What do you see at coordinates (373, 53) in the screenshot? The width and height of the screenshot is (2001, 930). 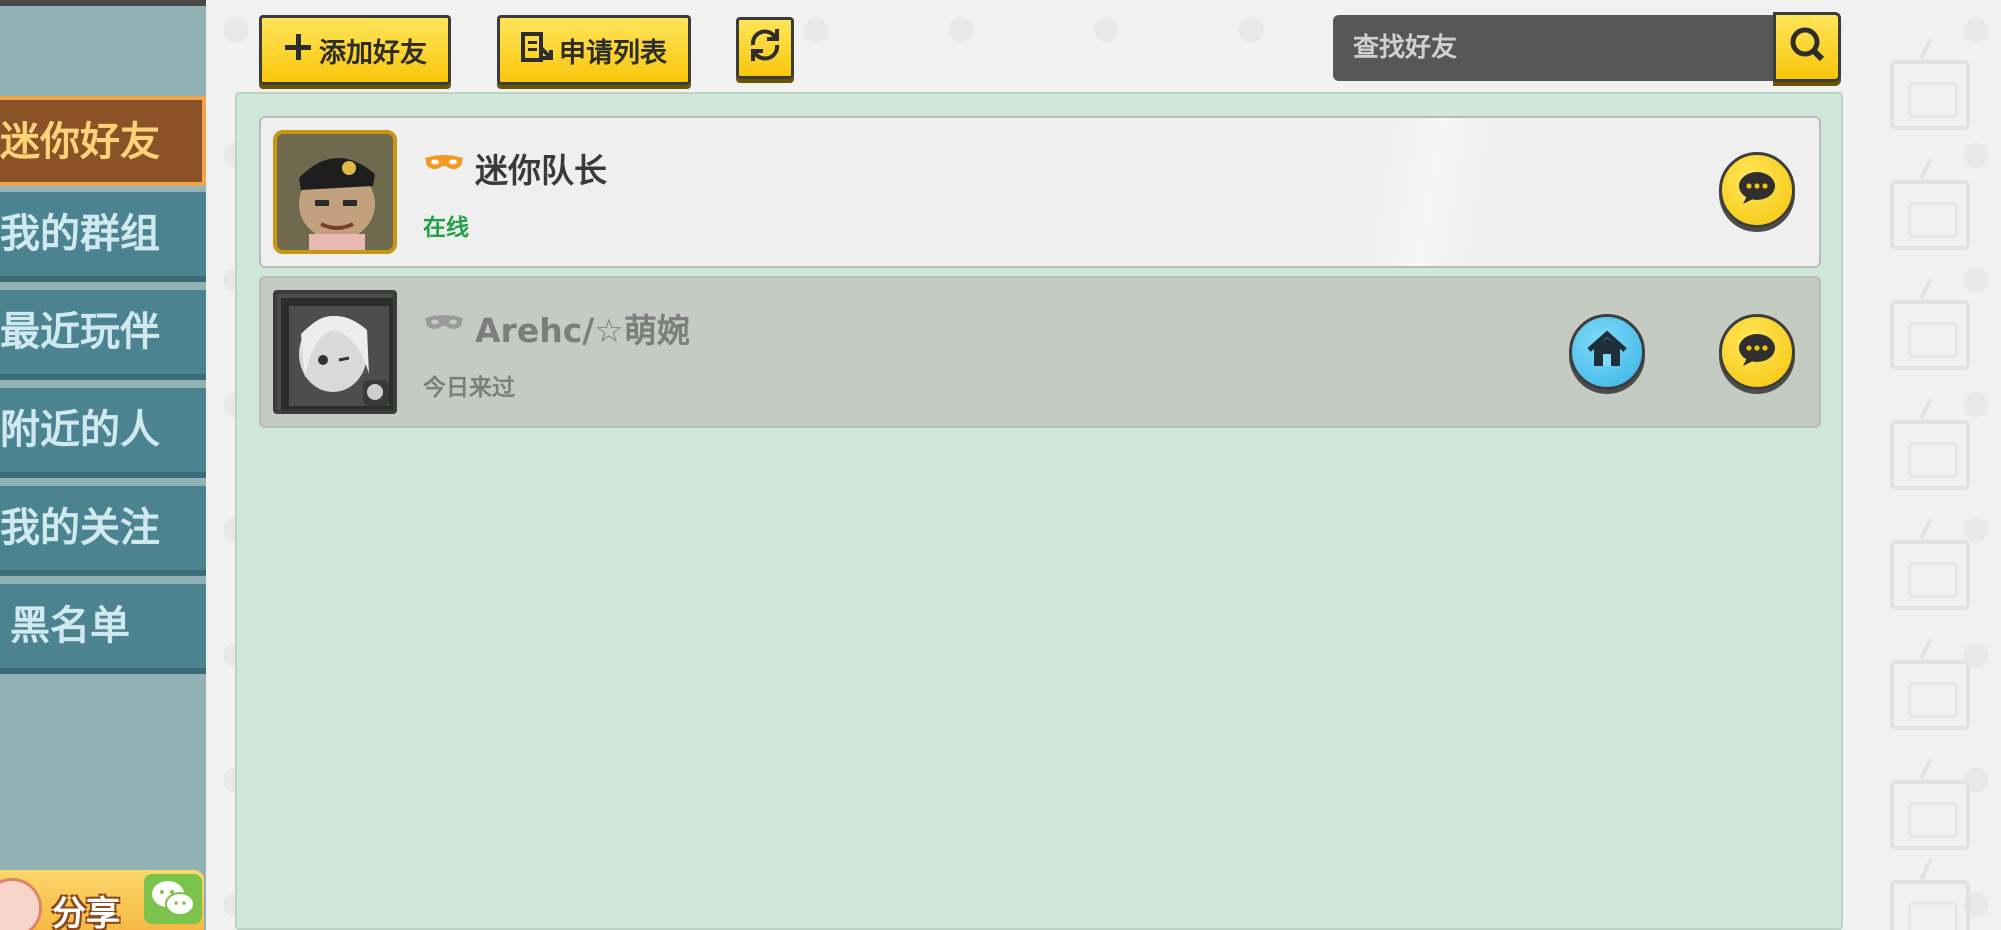 I see `add-friend-label: 添加好友` at bounding box center [373, 53].